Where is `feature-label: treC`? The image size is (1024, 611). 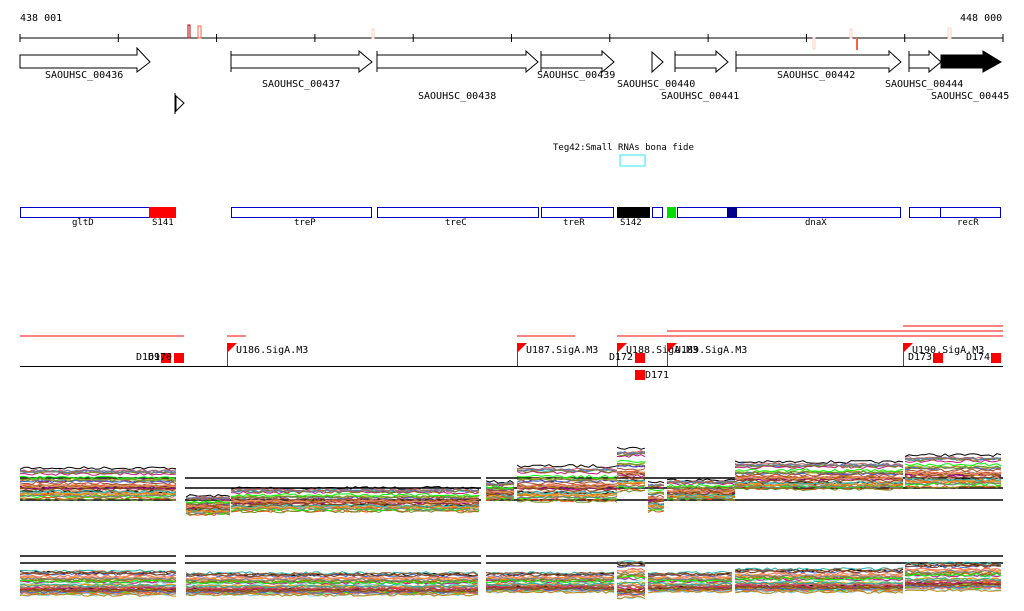
feature-label: treC is located at coordinates (456, 223).